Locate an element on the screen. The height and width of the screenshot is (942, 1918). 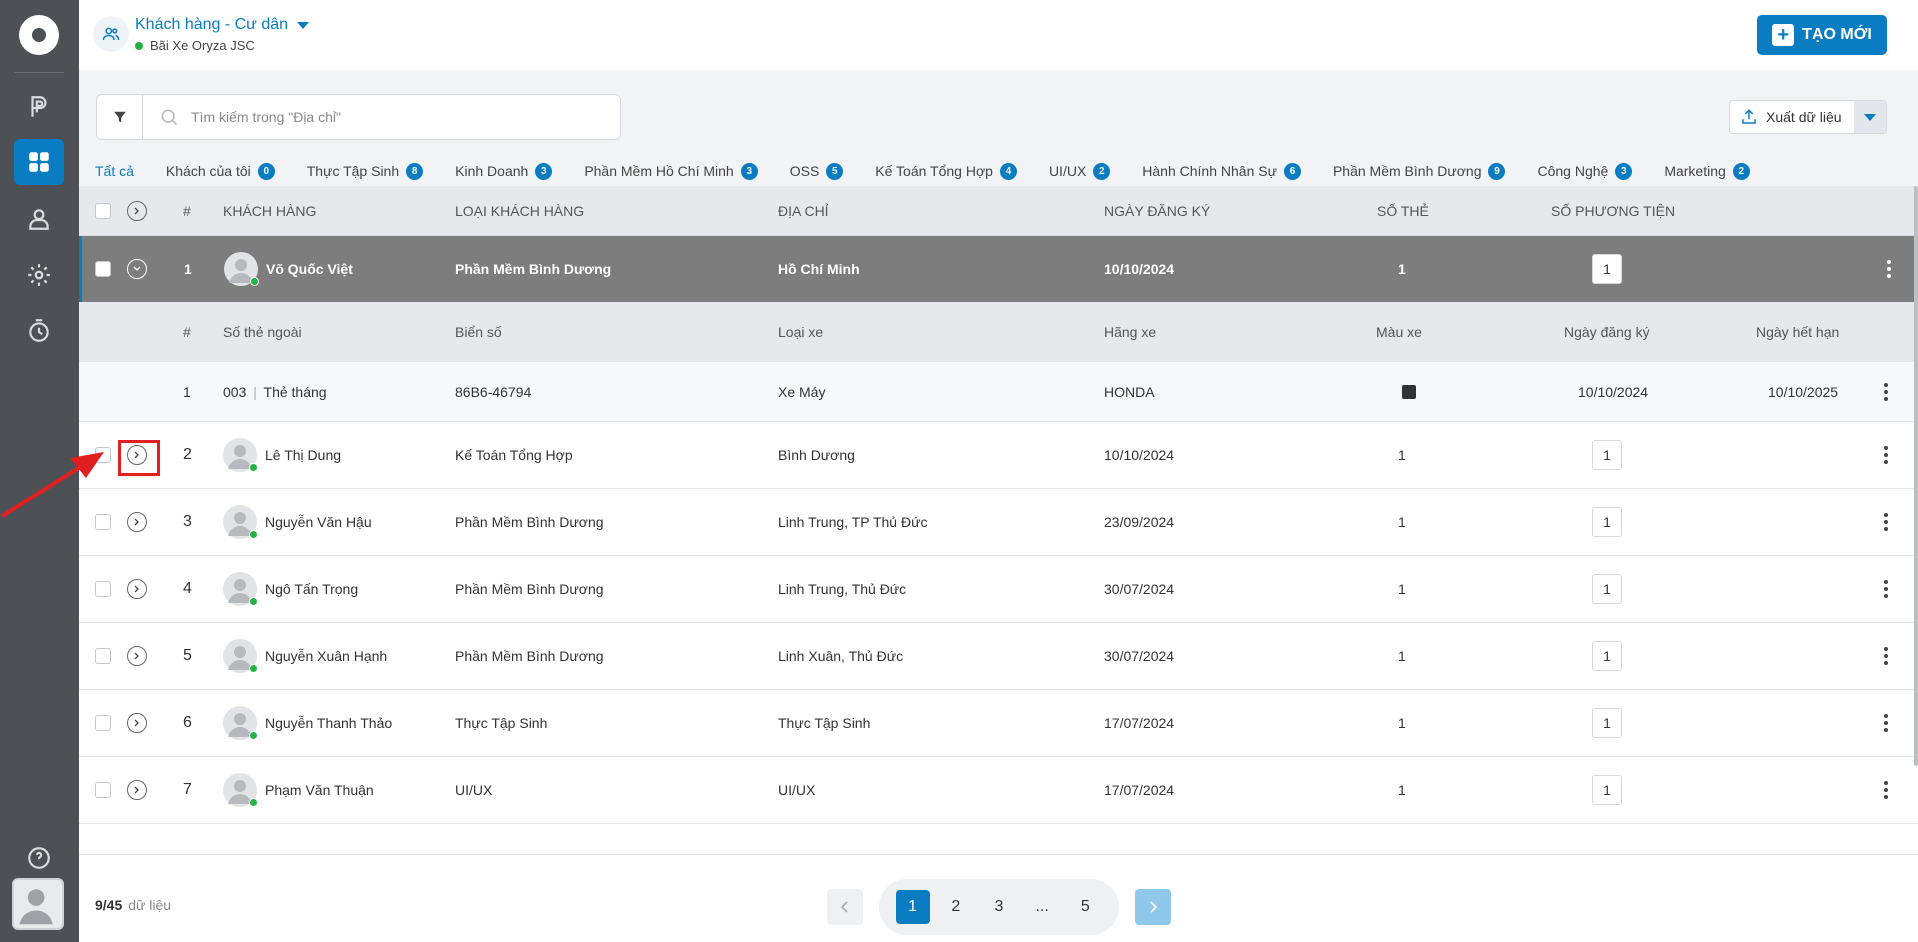
register-date: 10/10/2024 is located at coordinates (1139, 455).